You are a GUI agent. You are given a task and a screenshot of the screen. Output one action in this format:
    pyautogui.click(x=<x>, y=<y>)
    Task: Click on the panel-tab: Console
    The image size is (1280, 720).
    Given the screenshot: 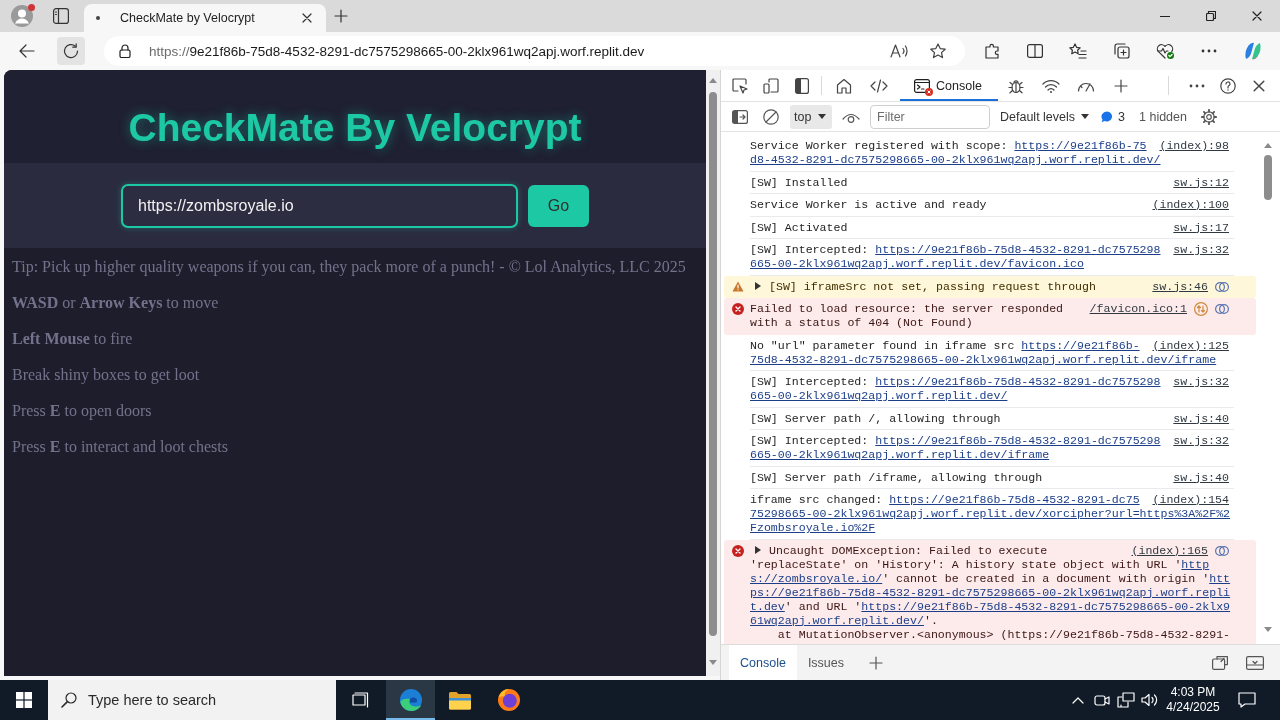 What is the action you would take?
    pyautogui.click(x=949, y=85)
    